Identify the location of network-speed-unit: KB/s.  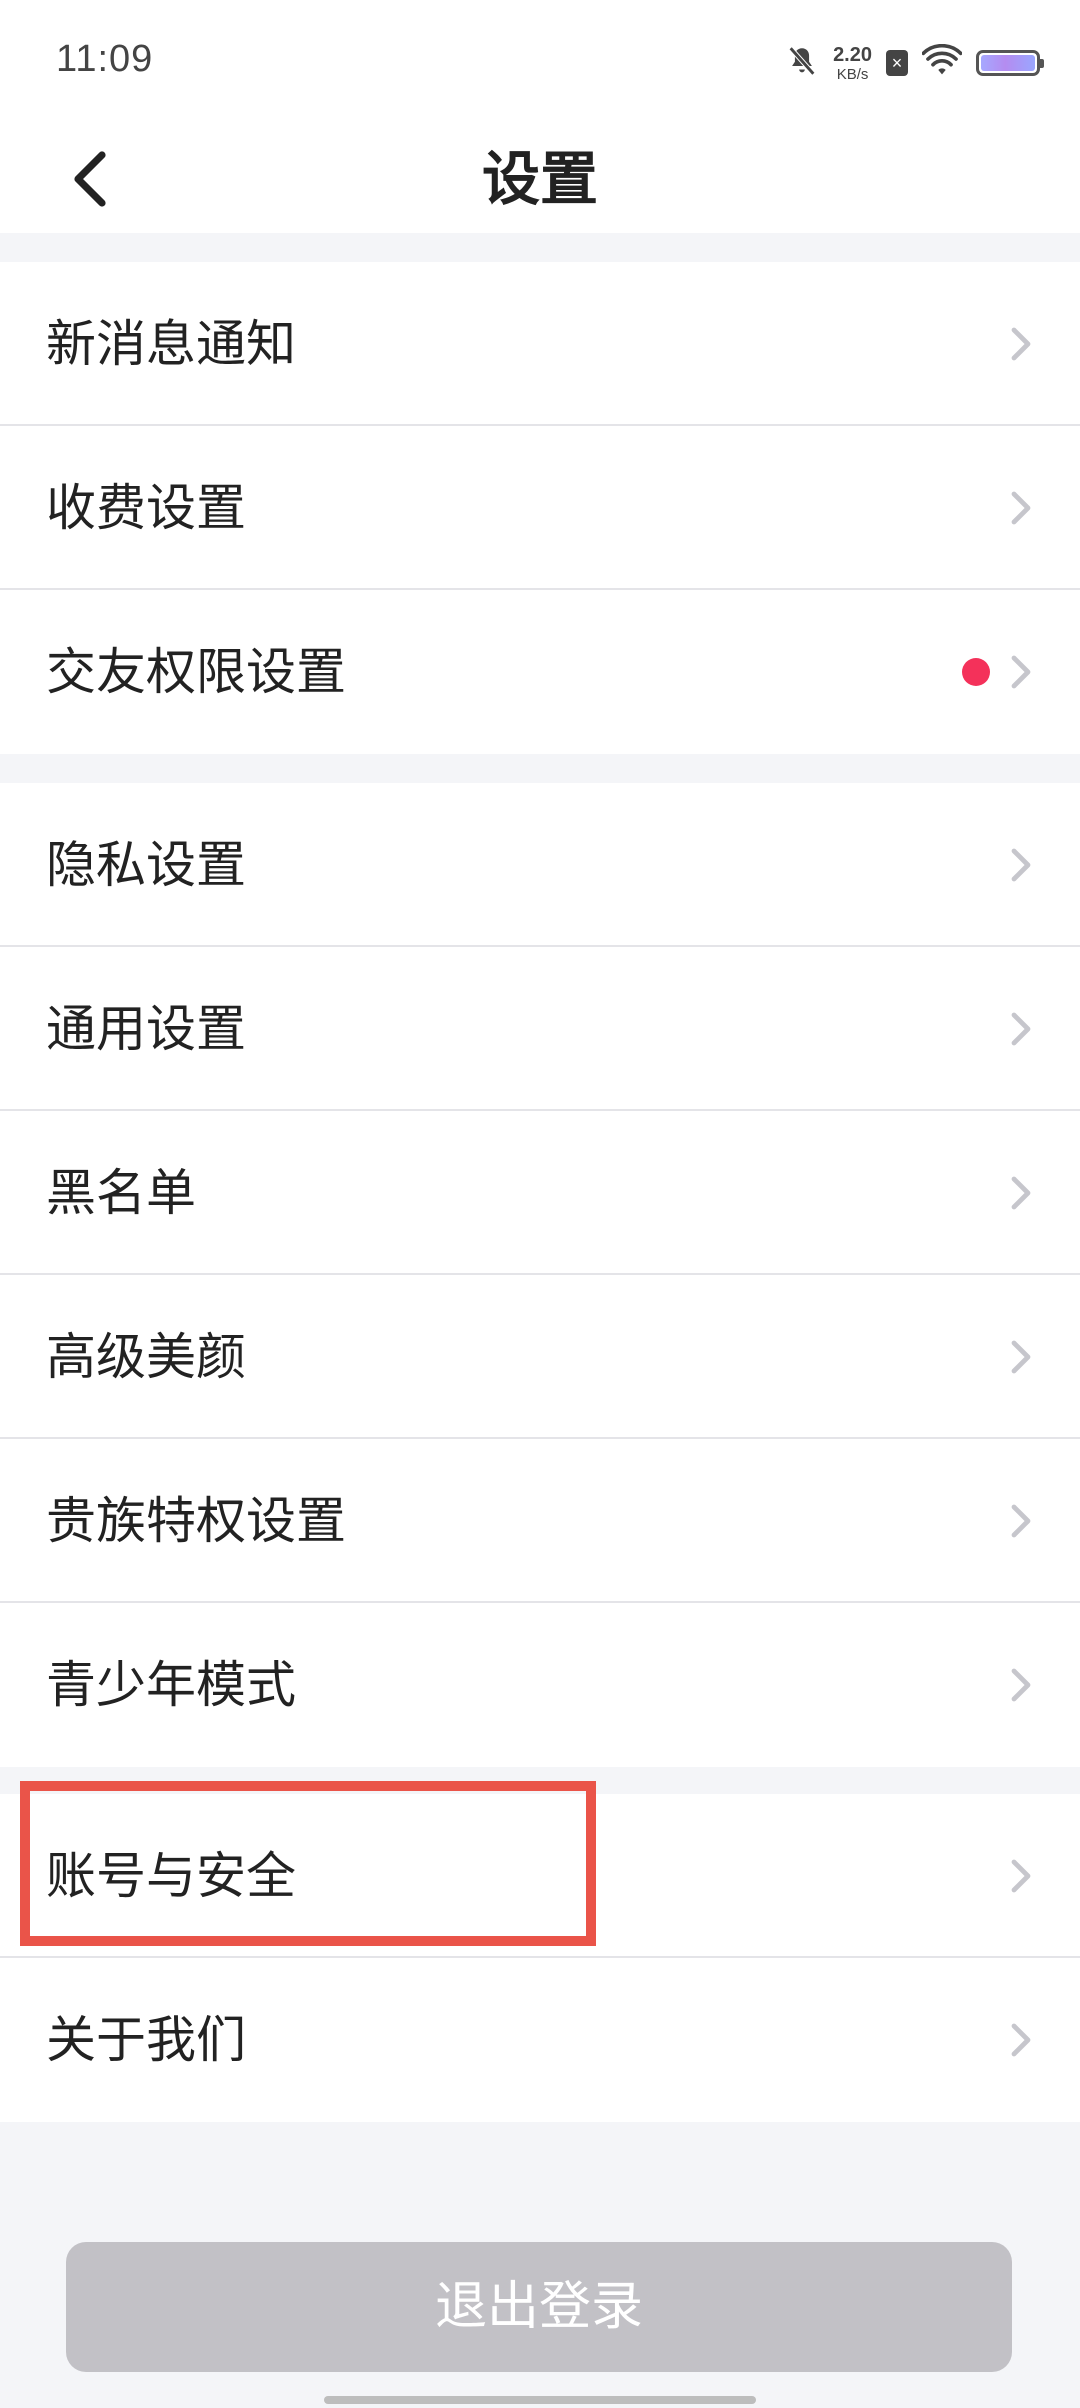
(852, 74).